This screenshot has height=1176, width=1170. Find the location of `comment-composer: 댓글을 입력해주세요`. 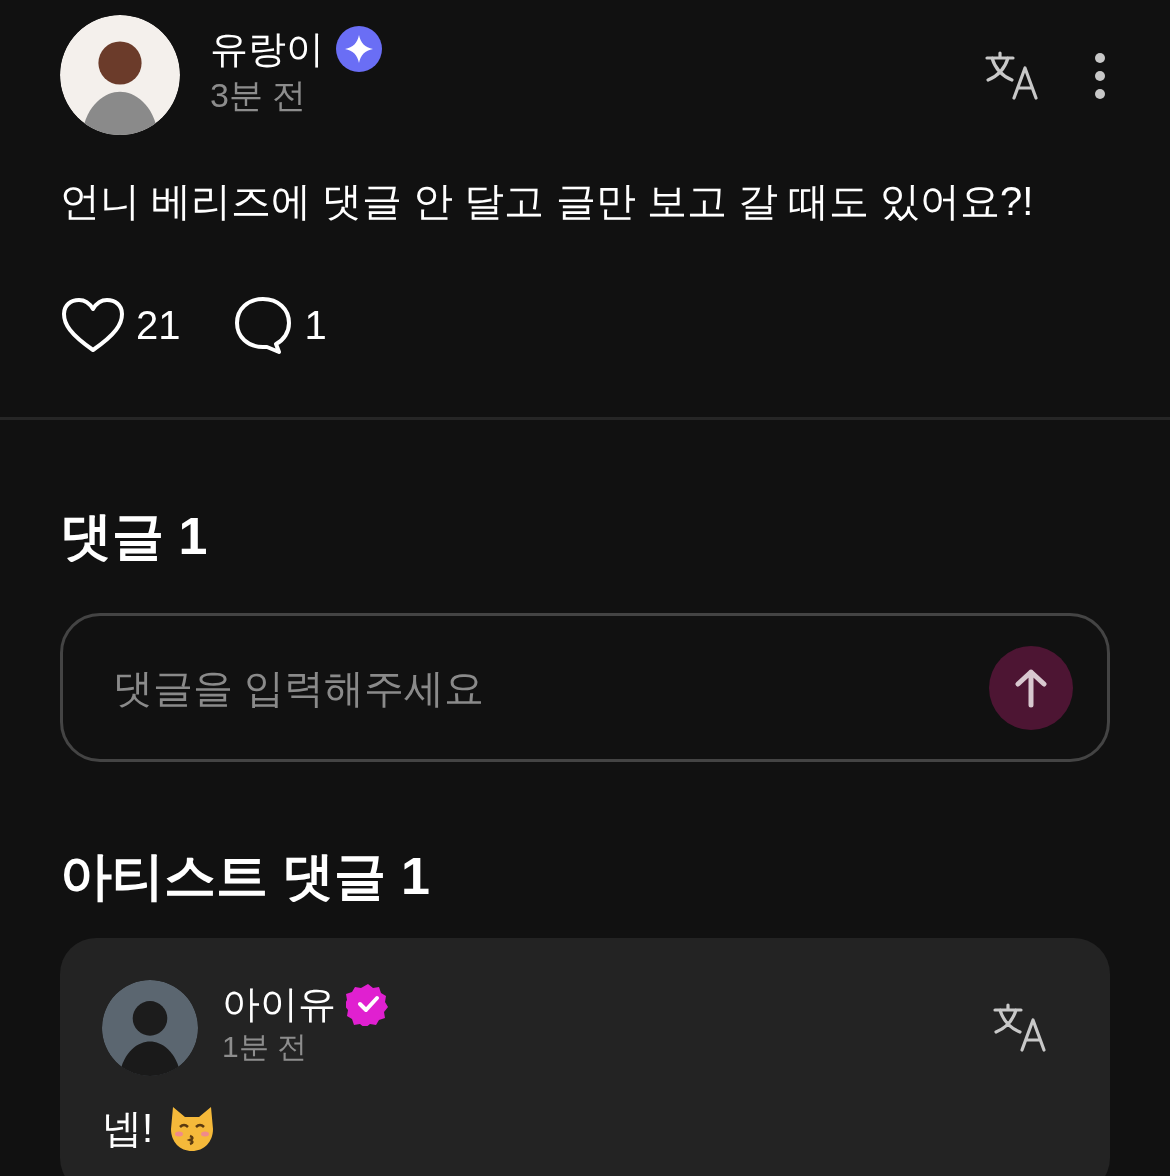

comment-composer: 댓글을 입력해주세요 is located at coordinates (585, 687).